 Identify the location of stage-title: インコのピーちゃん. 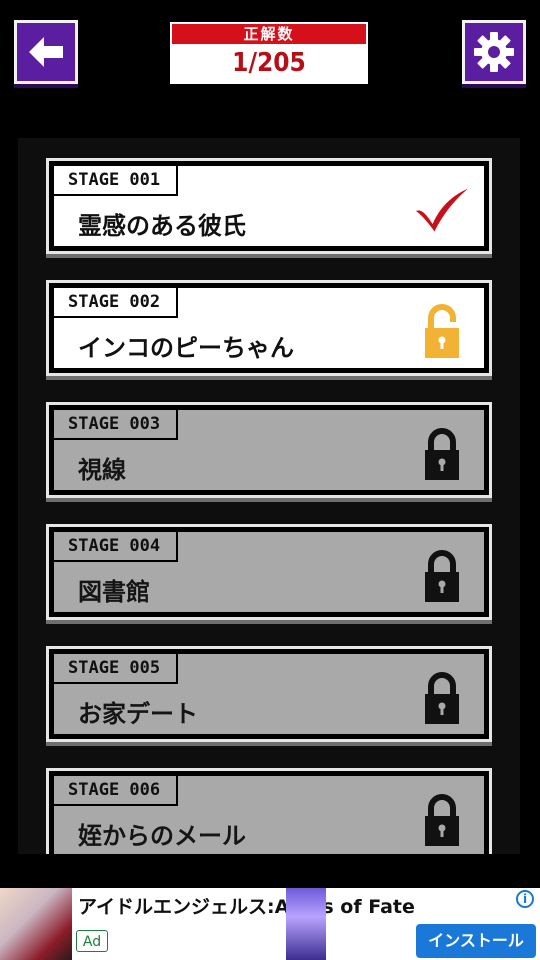
(186, 348).